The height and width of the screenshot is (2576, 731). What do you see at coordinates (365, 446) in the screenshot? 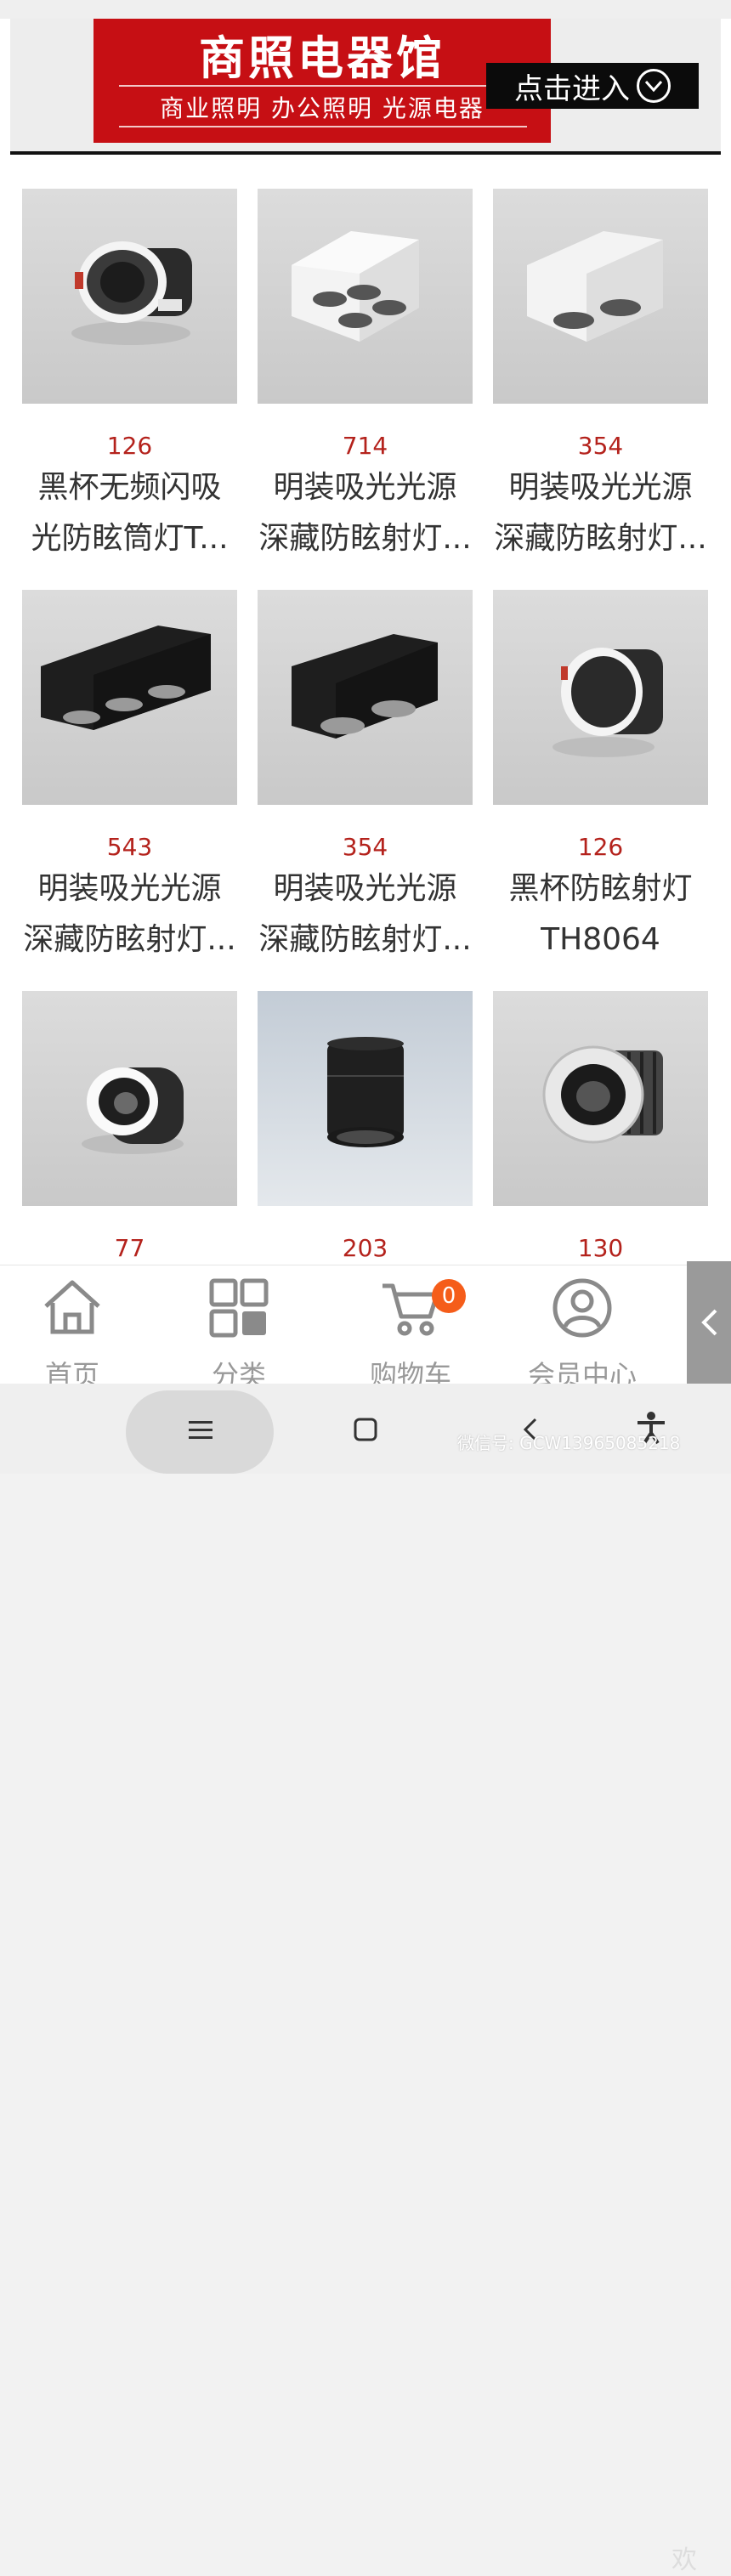
I see `product-price: 714` at bounding box center [365, 446].